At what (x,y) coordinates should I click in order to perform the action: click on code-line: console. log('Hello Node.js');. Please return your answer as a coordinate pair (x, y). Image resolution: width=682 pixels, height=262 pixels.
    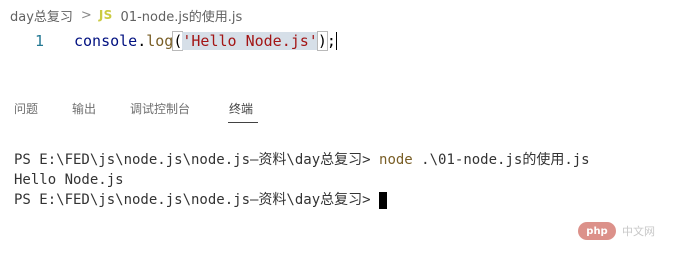
    Looking at the image, I should click on (205, 41).